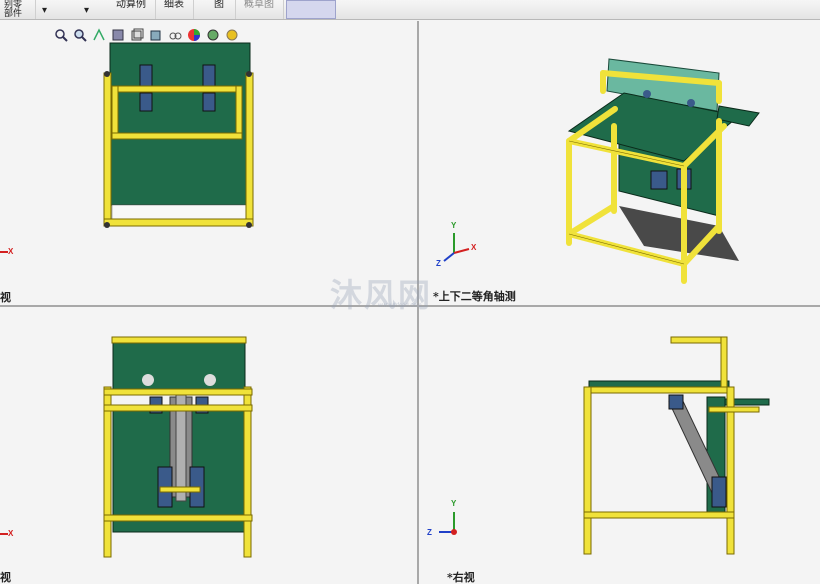 This screenshot has width=820, height=584. What do you see at coordinates (5, 577) in the screenshot?
I see `view-label-bottom-left: 视` at bounding box center [5, 577].